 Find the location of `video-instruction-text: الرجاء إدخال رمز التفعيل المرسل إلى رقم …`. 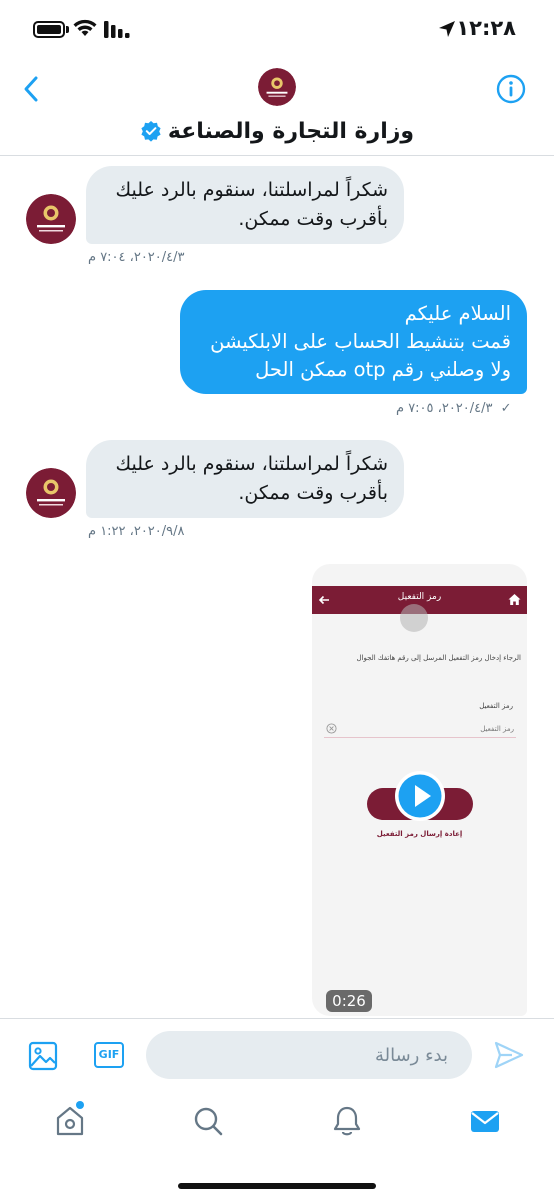

video-instruction-text: الرجاء إدخال رمز التفعيل المرسل إلى رقم … is located at coordinates (438, 658).